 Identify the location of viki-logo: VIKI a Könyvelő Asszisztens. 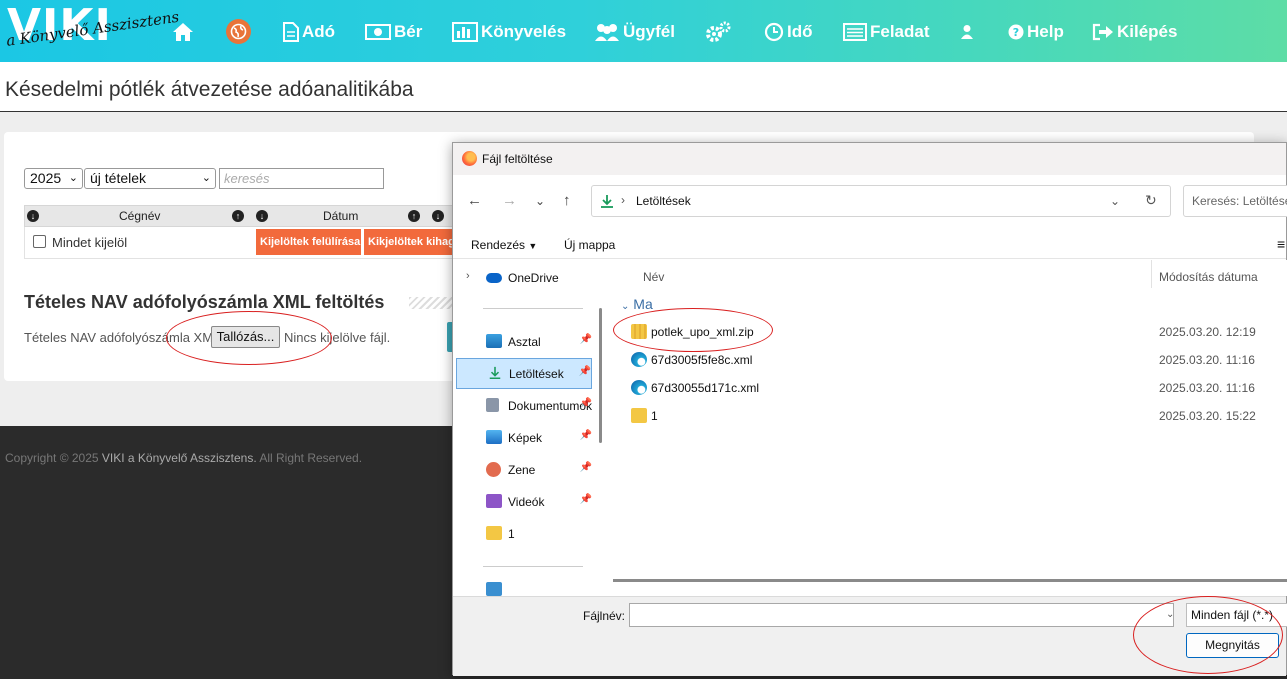
(92, 32).